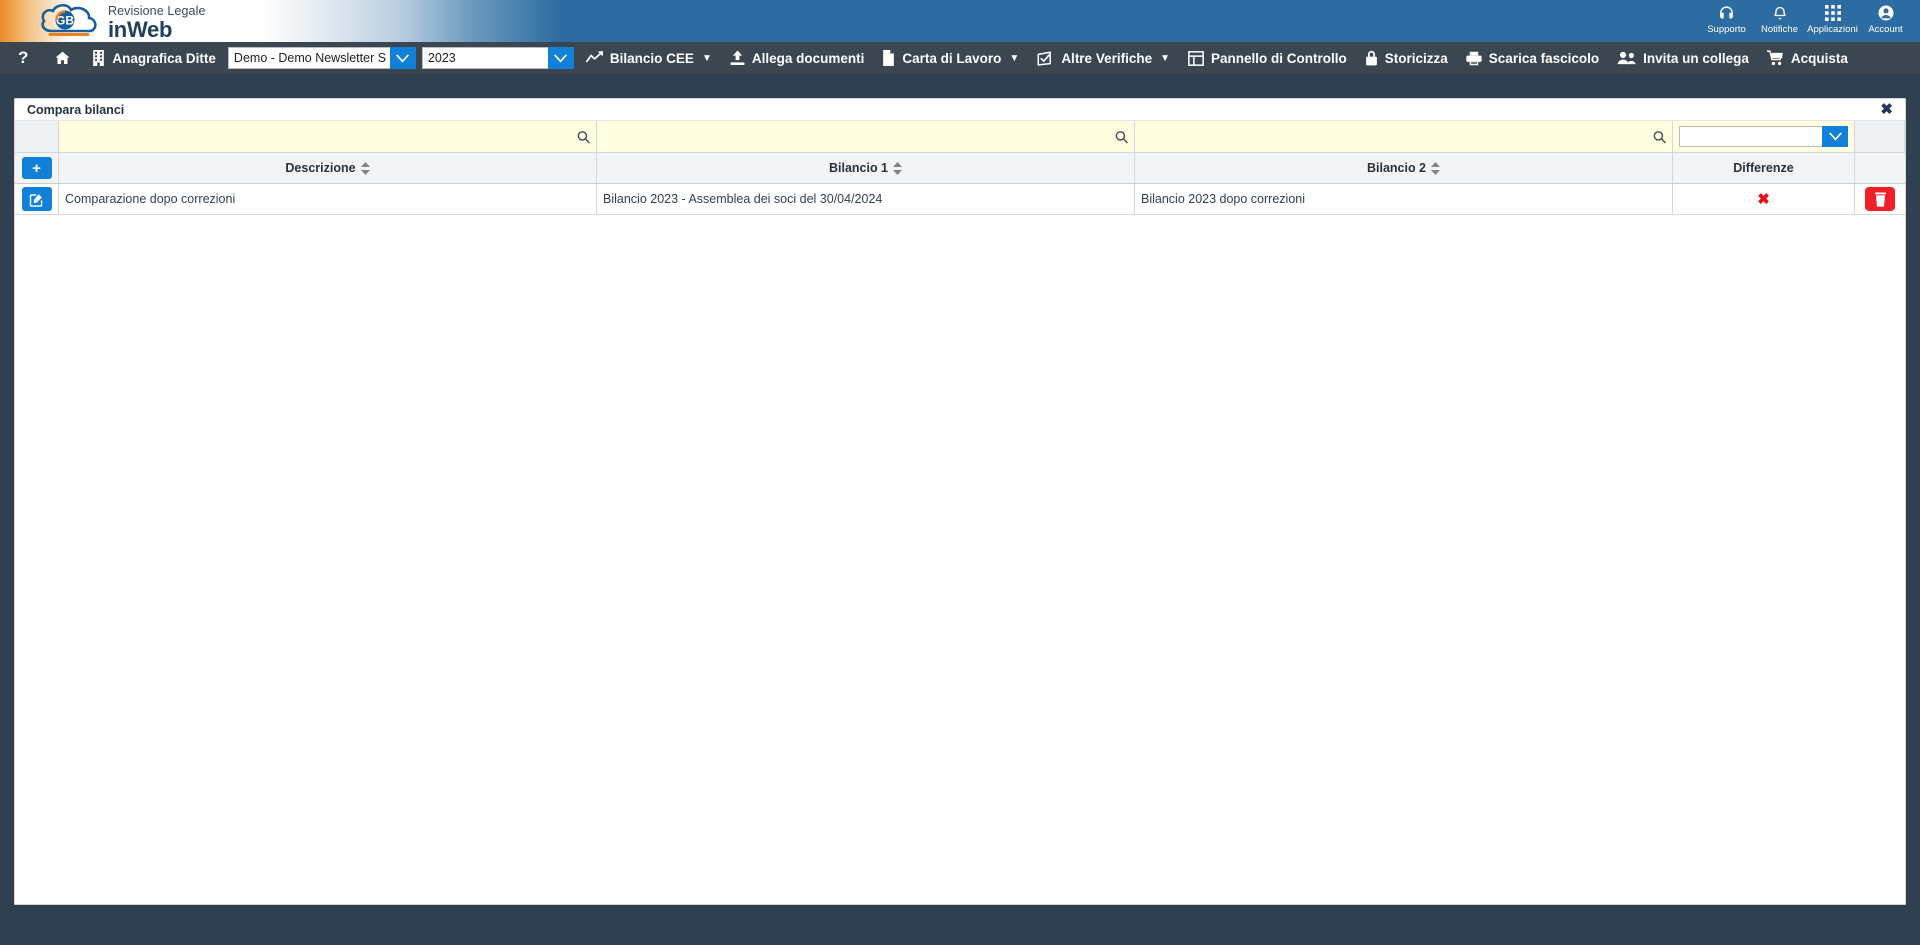 This screenshot has width=1920, height=945. Describe the element at coordinates (1544, 58) in the screenshot. I see `nav-scarica-fascicolo-label: Scarica fascicolo` at that location.